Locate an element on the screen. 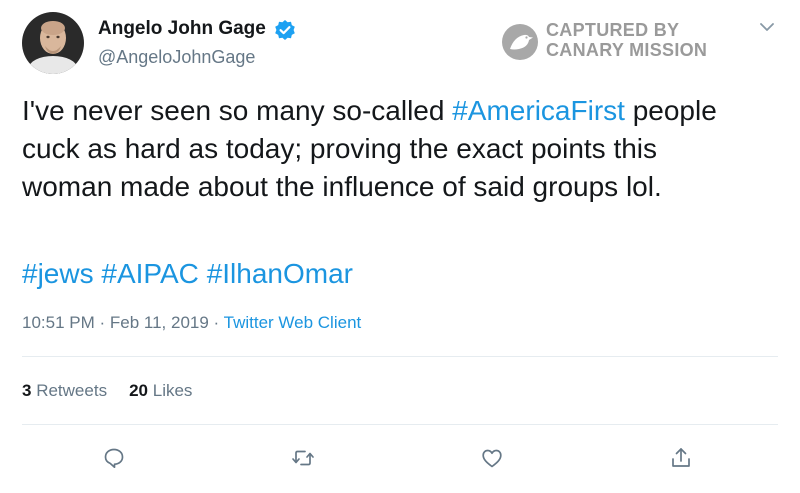 The width and height of the screenshot is (800, 493). reply-button is located at coordinates (114, 458).